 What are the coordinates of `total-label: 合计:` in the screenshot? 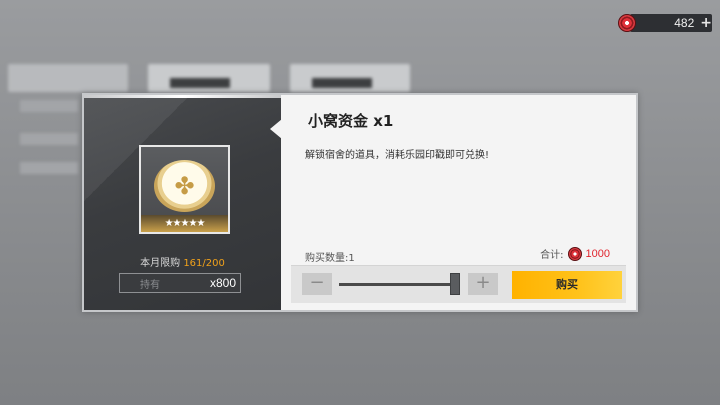 It's located at (552, 255).